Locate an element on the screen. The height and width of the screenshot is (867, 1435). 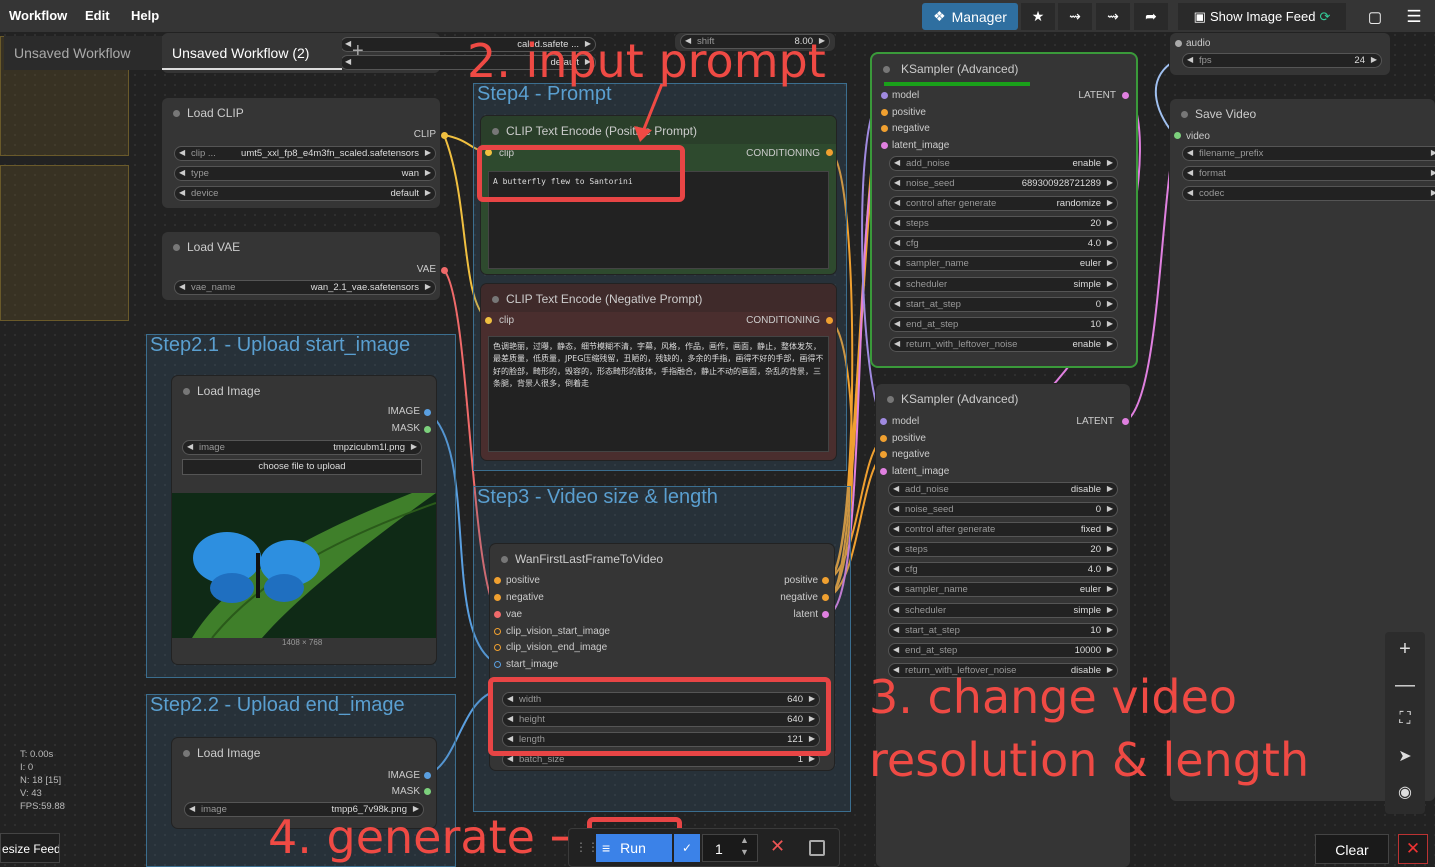
clip-input-dot is located at coordinates (488, 320).